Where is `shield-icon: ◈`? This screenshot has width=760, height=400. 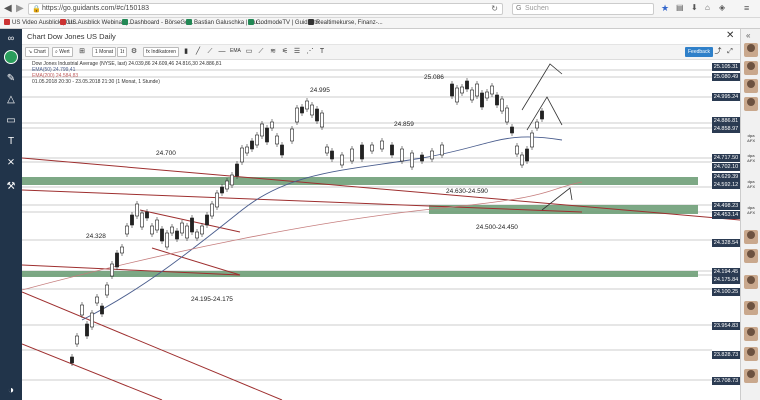
shield-icon: ◈ is located at coordinates (722, 7).